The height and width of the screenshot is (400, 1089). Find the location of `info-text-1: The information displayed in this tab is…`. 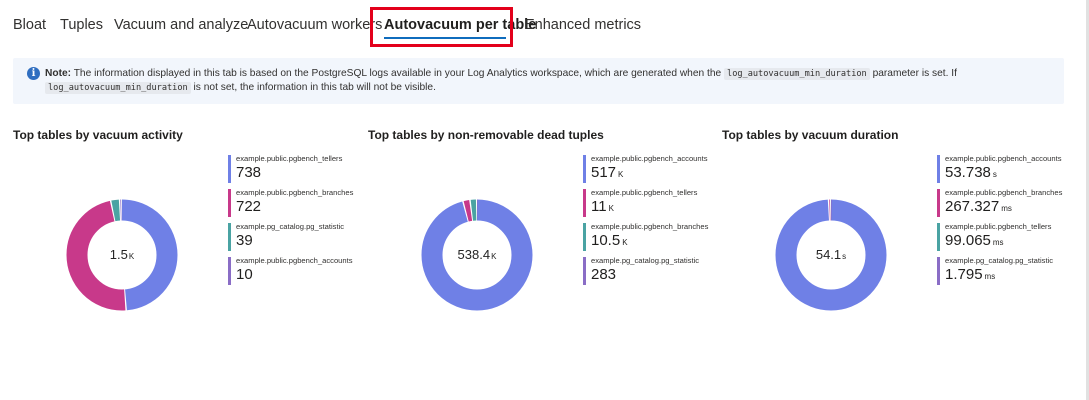

info-text-1: The information displayed in this tab is… is located at coordinates (397, 73).